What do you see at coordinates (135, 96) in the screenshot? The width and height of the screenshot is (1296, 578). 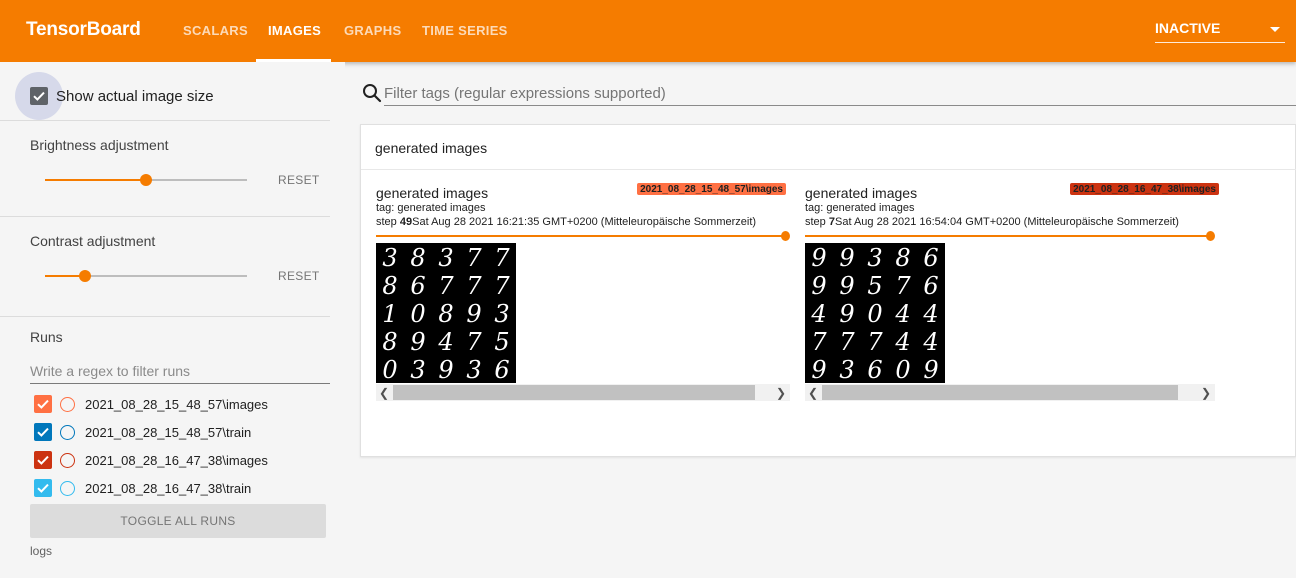 I see `show-actual-size-label: Show actual image size` at bounding box center [135, 96].